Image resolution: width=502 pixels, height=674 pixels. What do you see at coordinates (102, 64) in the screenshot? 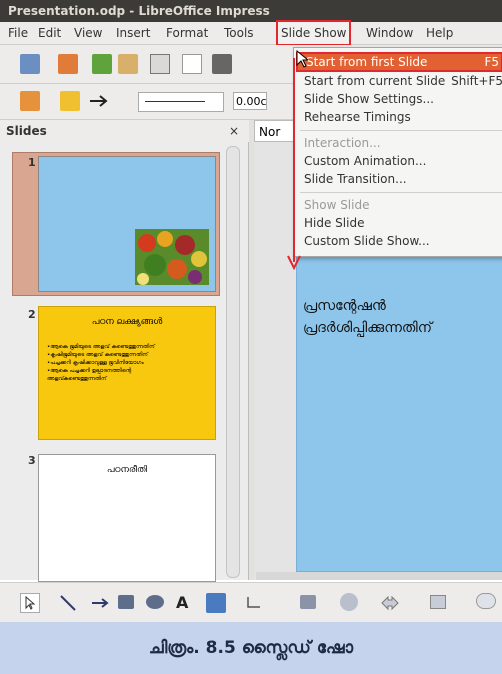
I see `save-icon` at bounding box center [102, 64].